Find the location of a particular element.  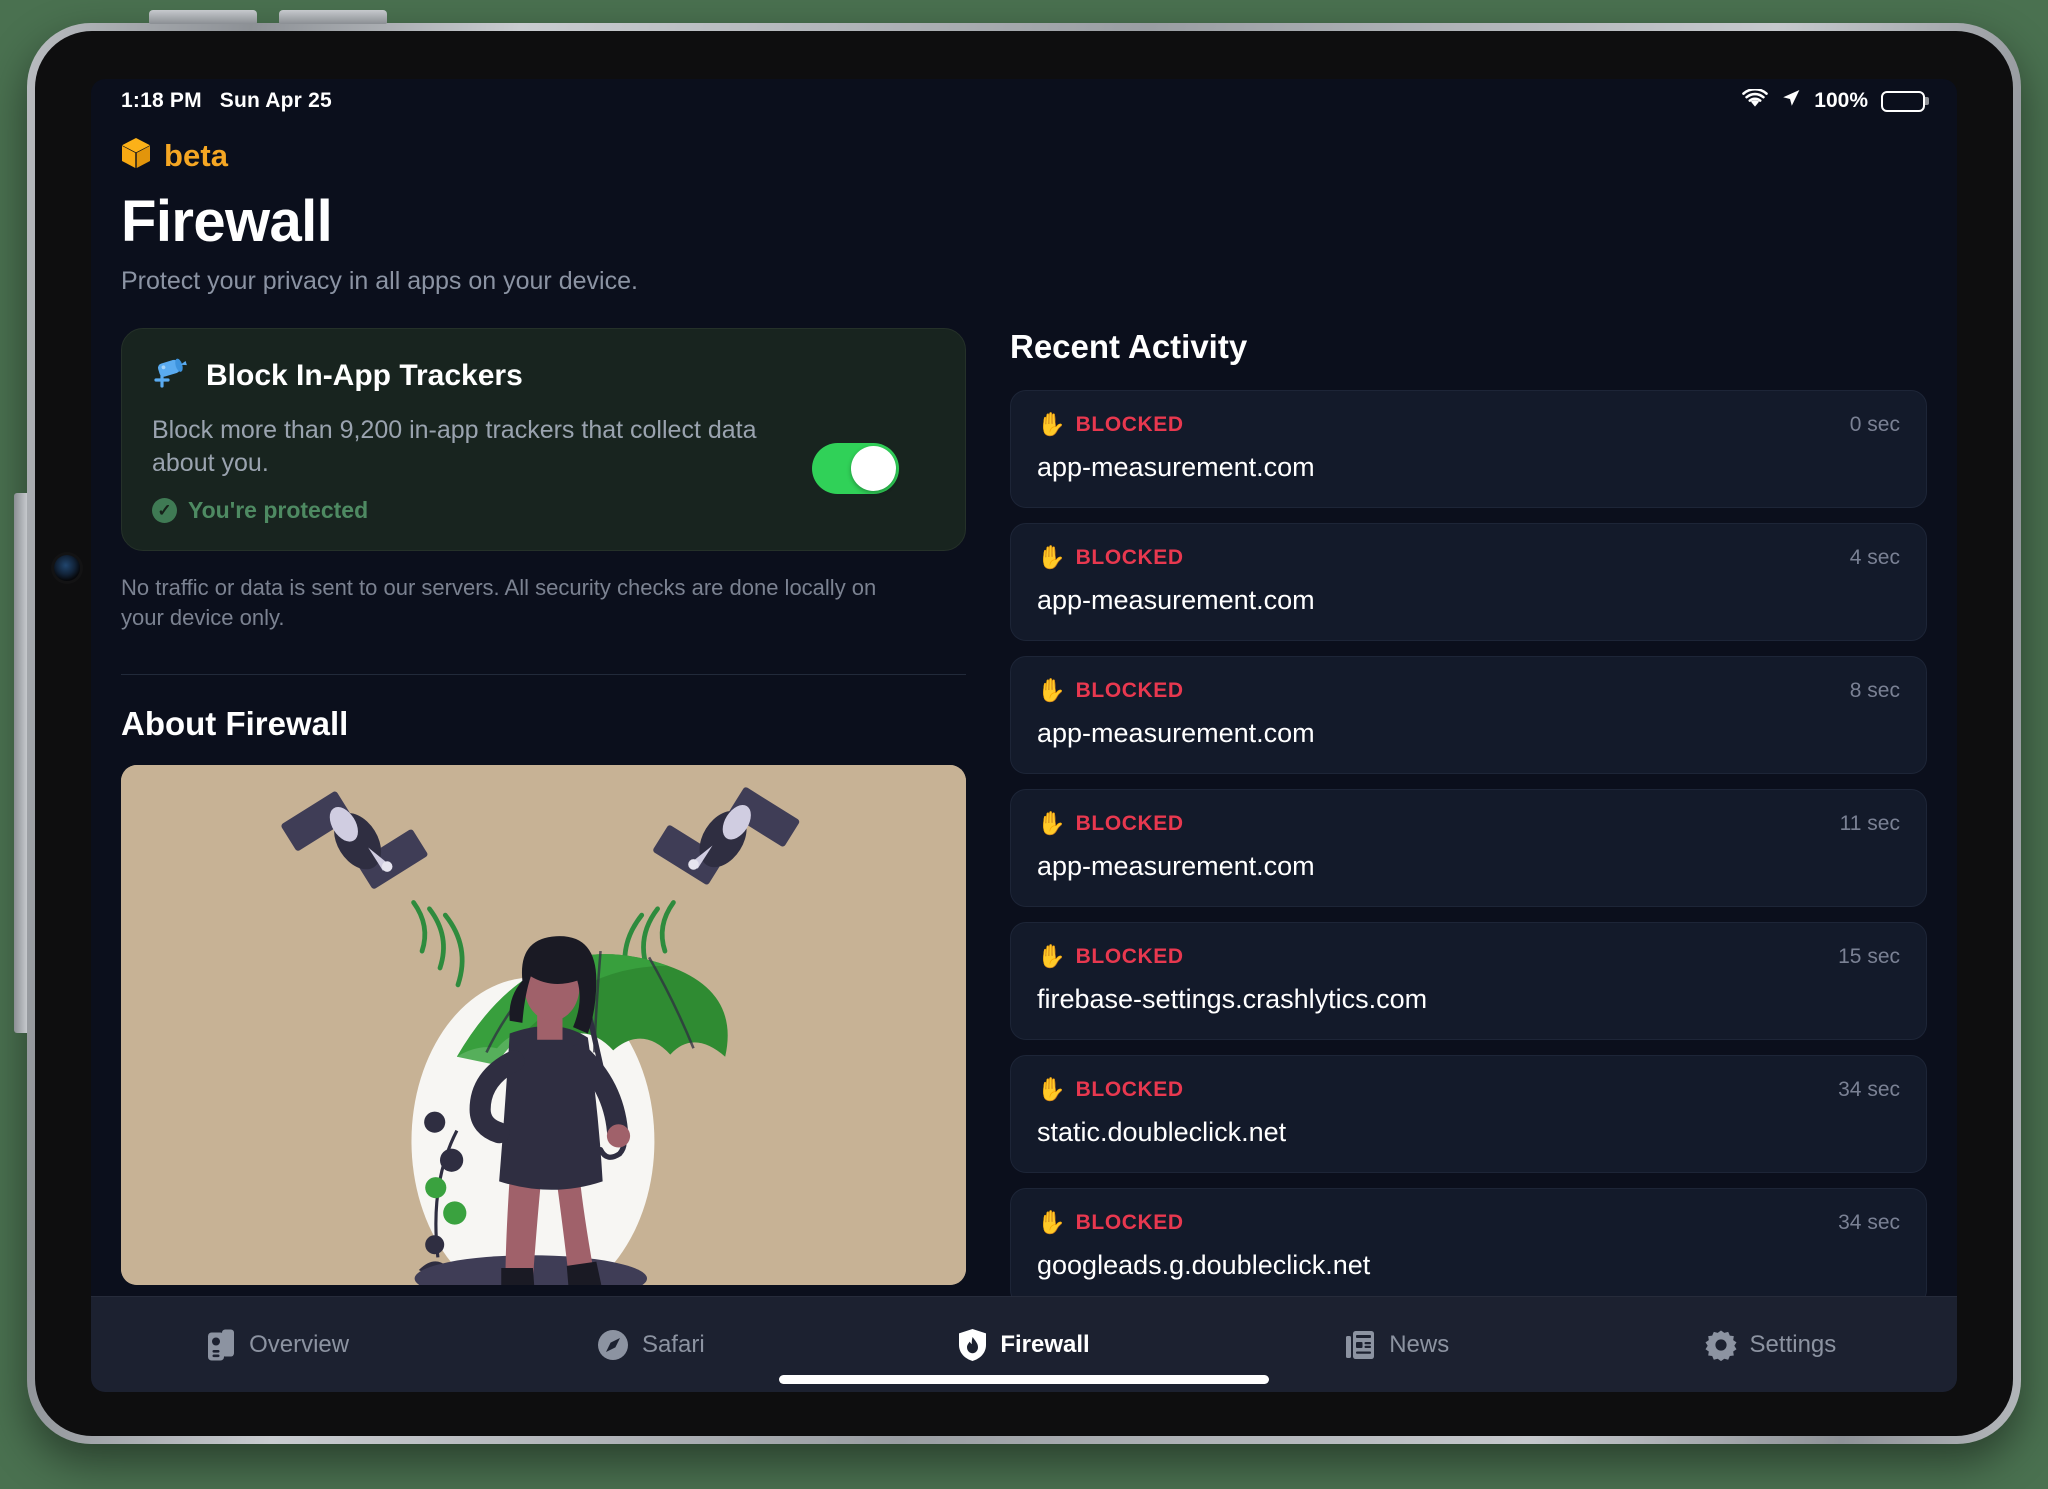

about-firewall-title: About Firewall is located at coordinates (235, 724).